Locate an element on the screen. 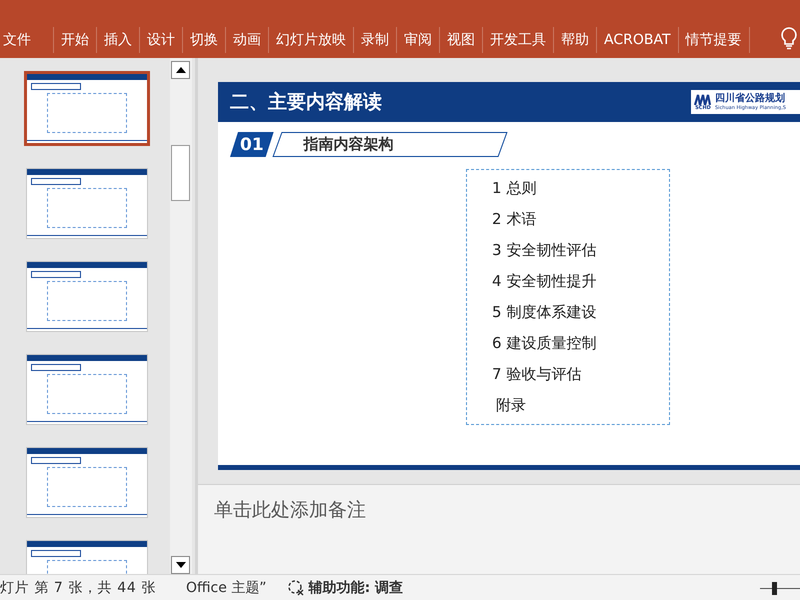 The width and height of the screenshot is (800, 600). scroll-up-button is located at coordinates (180, 70).